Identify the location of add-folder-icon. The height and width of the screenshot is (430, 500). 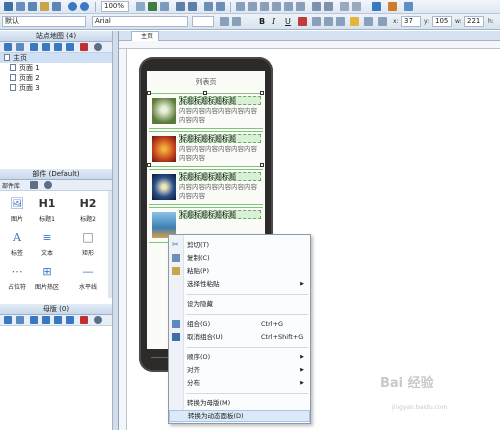
(20, 47).